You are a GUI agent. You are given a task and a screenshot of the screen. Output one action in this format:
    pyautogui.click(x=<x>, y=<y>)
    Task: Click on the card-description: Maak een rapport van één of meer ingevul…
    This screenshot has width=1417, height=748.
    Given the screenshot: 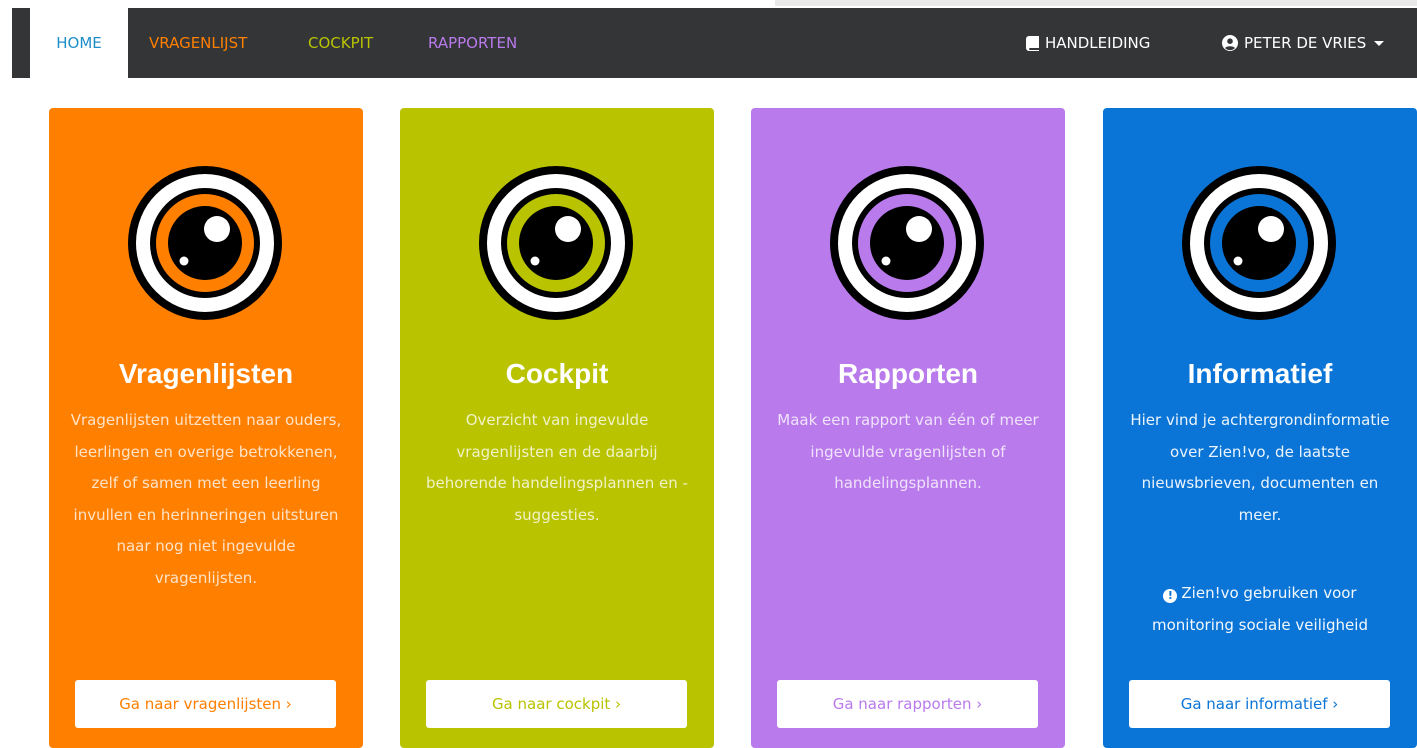 What is the action you would take?
    pyautogui.click(x=908, y=451)
    